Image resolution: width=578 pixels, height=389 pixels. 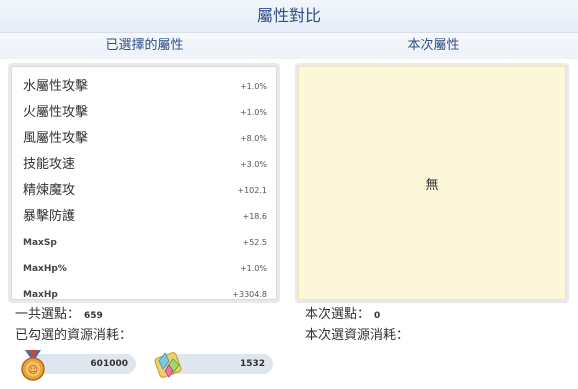 I want to click on attribute-value: +3.0%, so click(x=253, y=164).